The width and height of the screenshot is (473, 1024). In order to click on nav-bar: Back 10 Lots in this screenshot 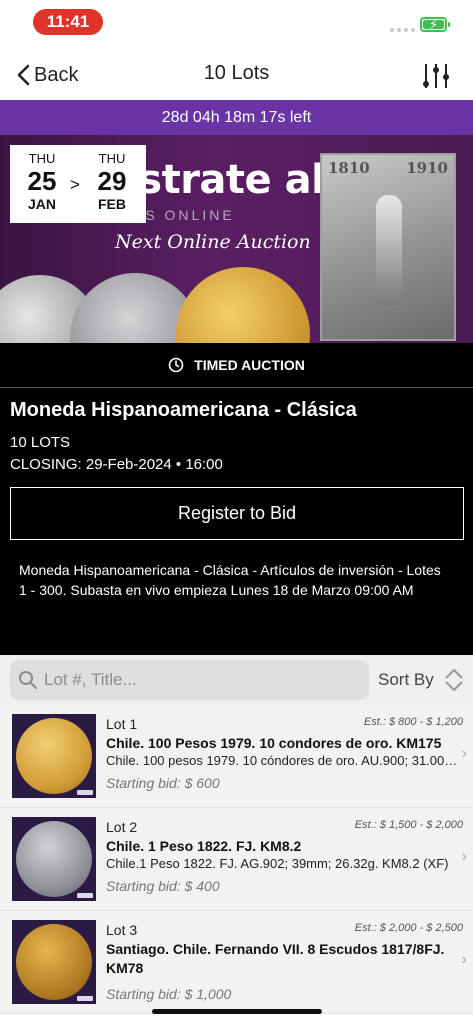, I will do `click(236, 75)`.